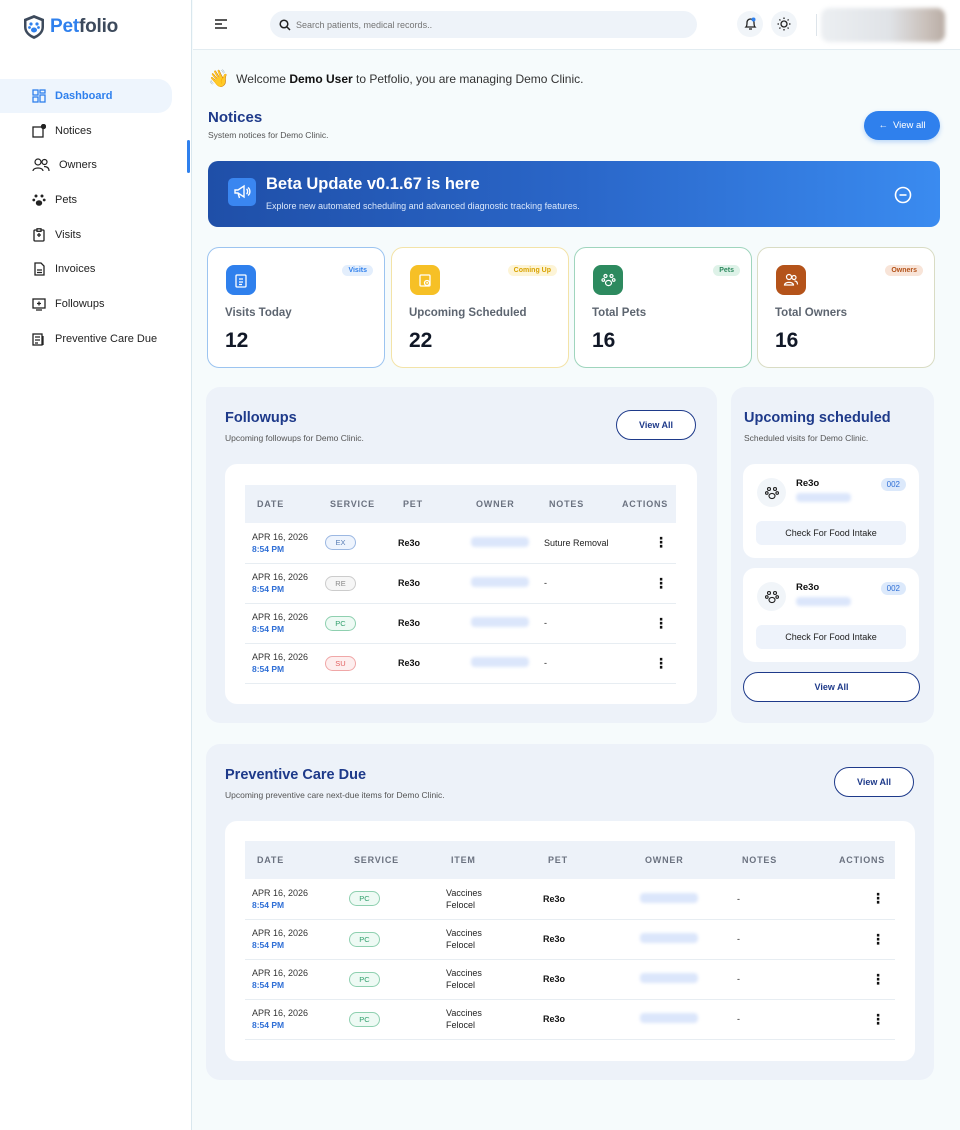 The height and width of the screenshot is (1130, 960). Describe the element at coordinates (808, 587) in the screenshot. I see `scheduled-pet-name: Re3o` at that location.